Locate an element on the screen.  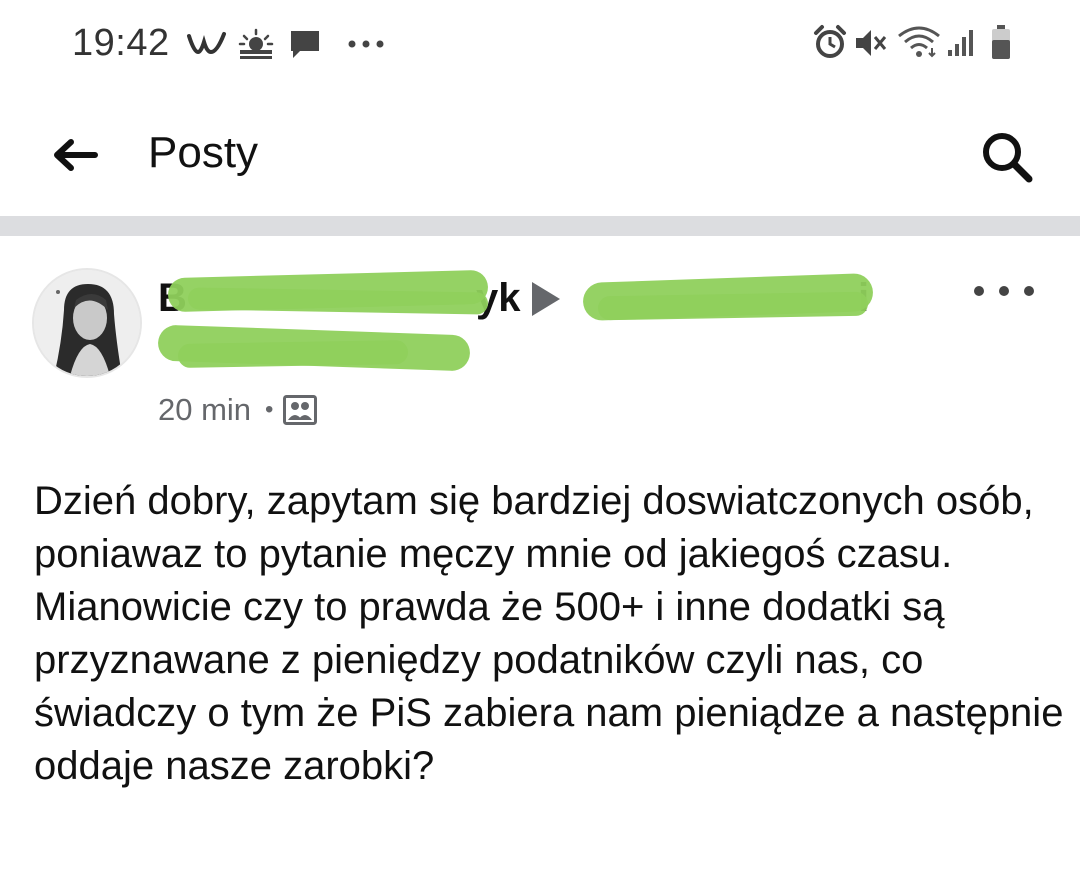
search-icon is located at coordinates (1008, 158).